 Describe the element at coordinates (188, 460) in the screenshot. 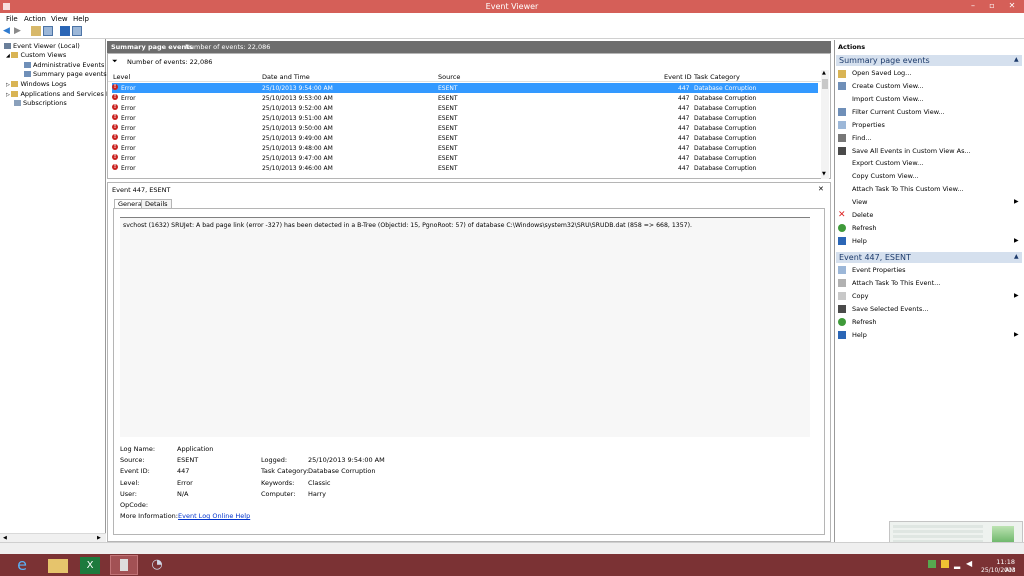

I see `source-value: ESENT` at that location.